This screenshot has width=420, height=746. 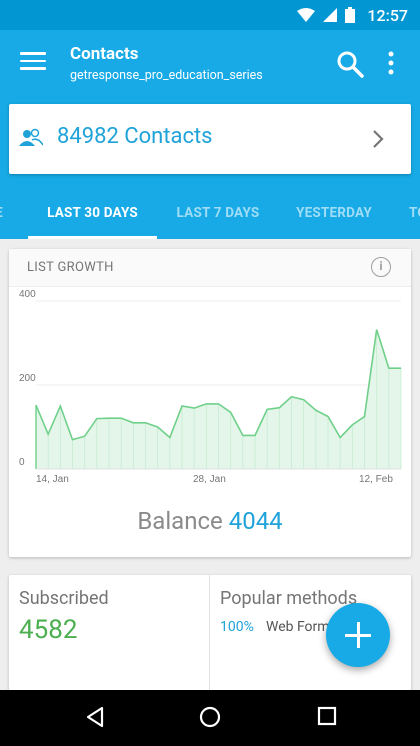 What do you see at coordinates (48, 630) in the screenshot?
I see `subscribed-value: 4582` at bounding box center [48, 630].